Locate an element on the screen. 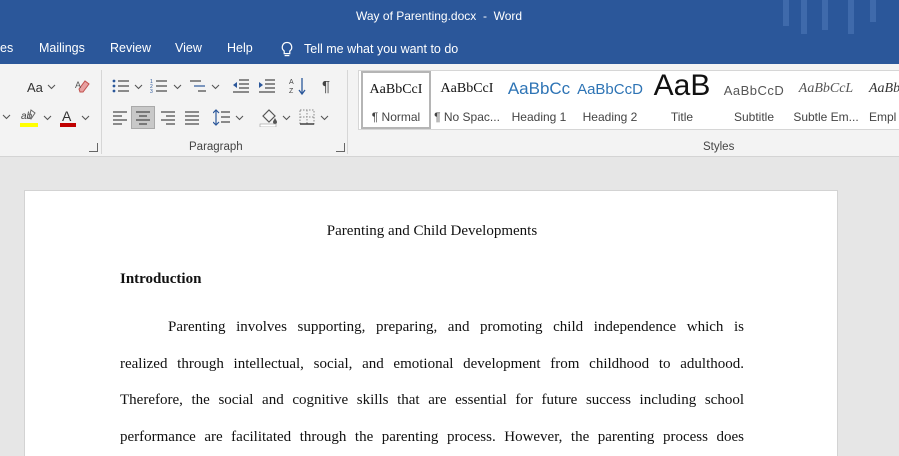 Image resolution: width=899 pixels, height=456 pixels. window-title: Way of Parenting.docx - Word is located at coordinates (439, 16).